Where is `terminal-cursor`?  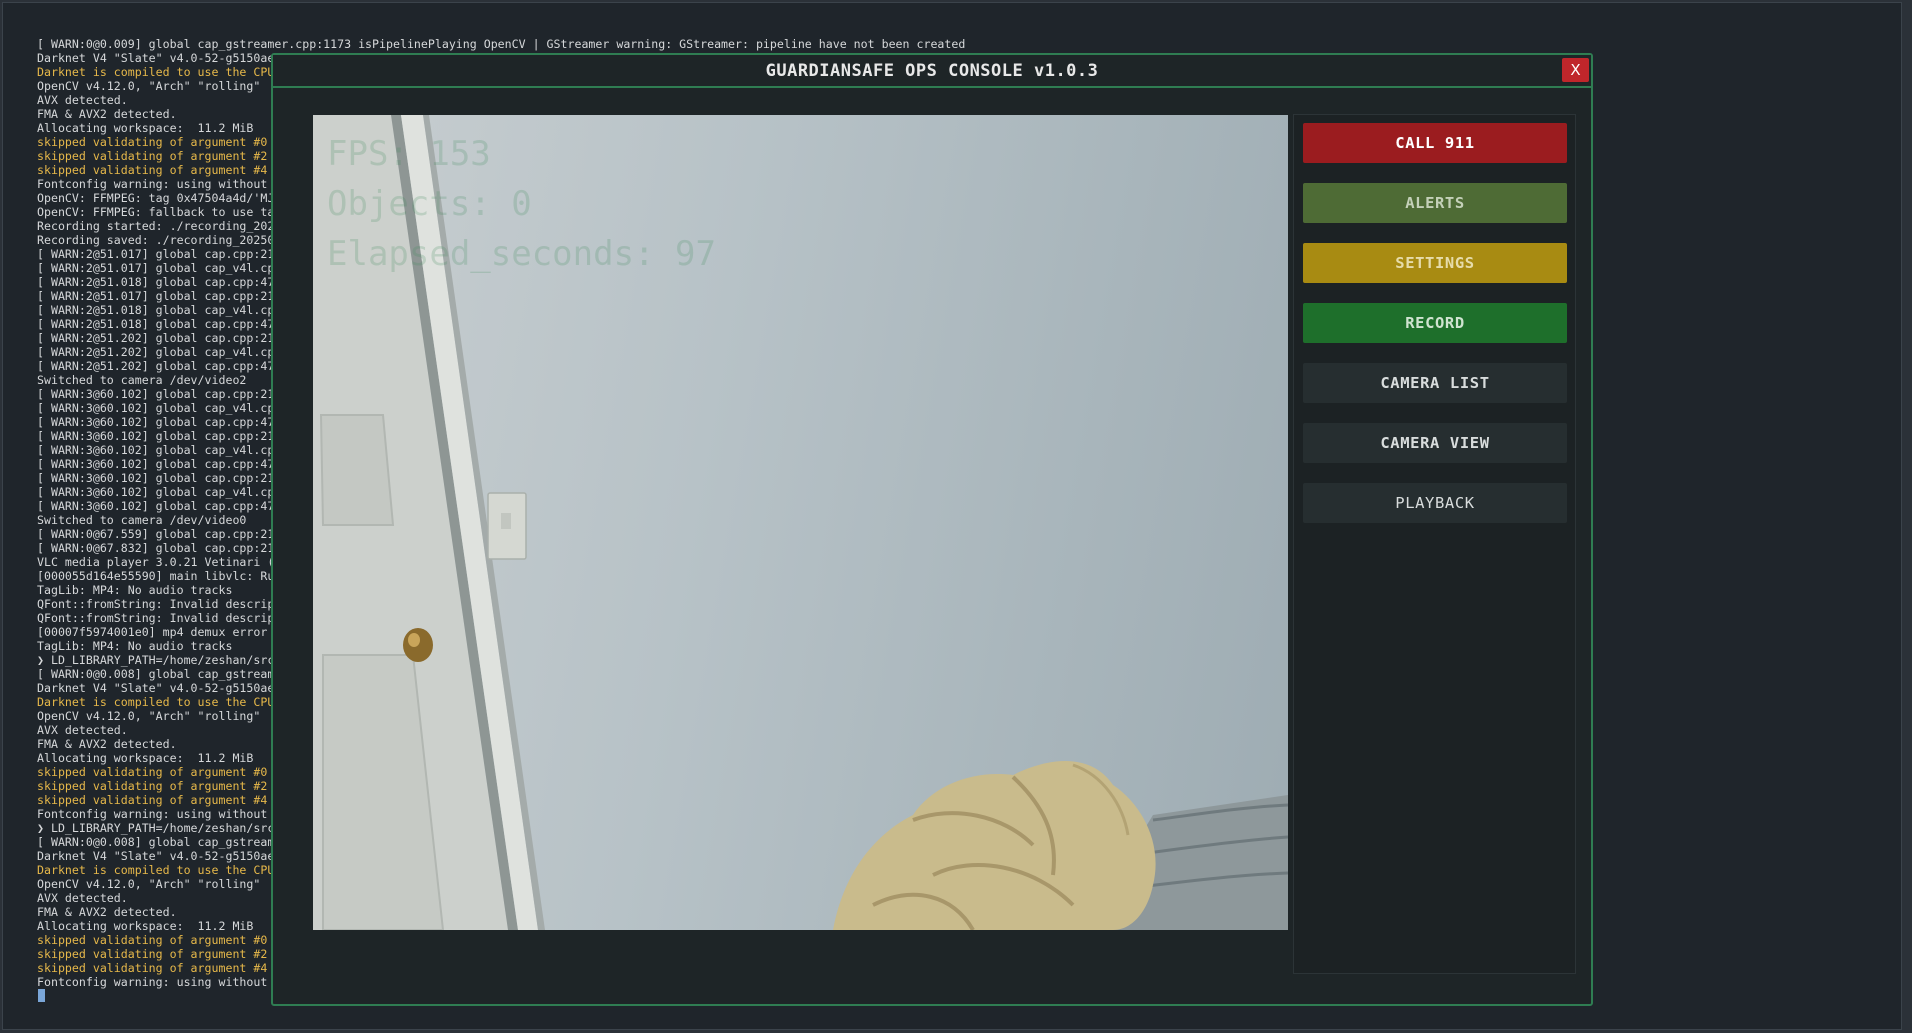
terminal-cursor is located at coordinates (41, 995).